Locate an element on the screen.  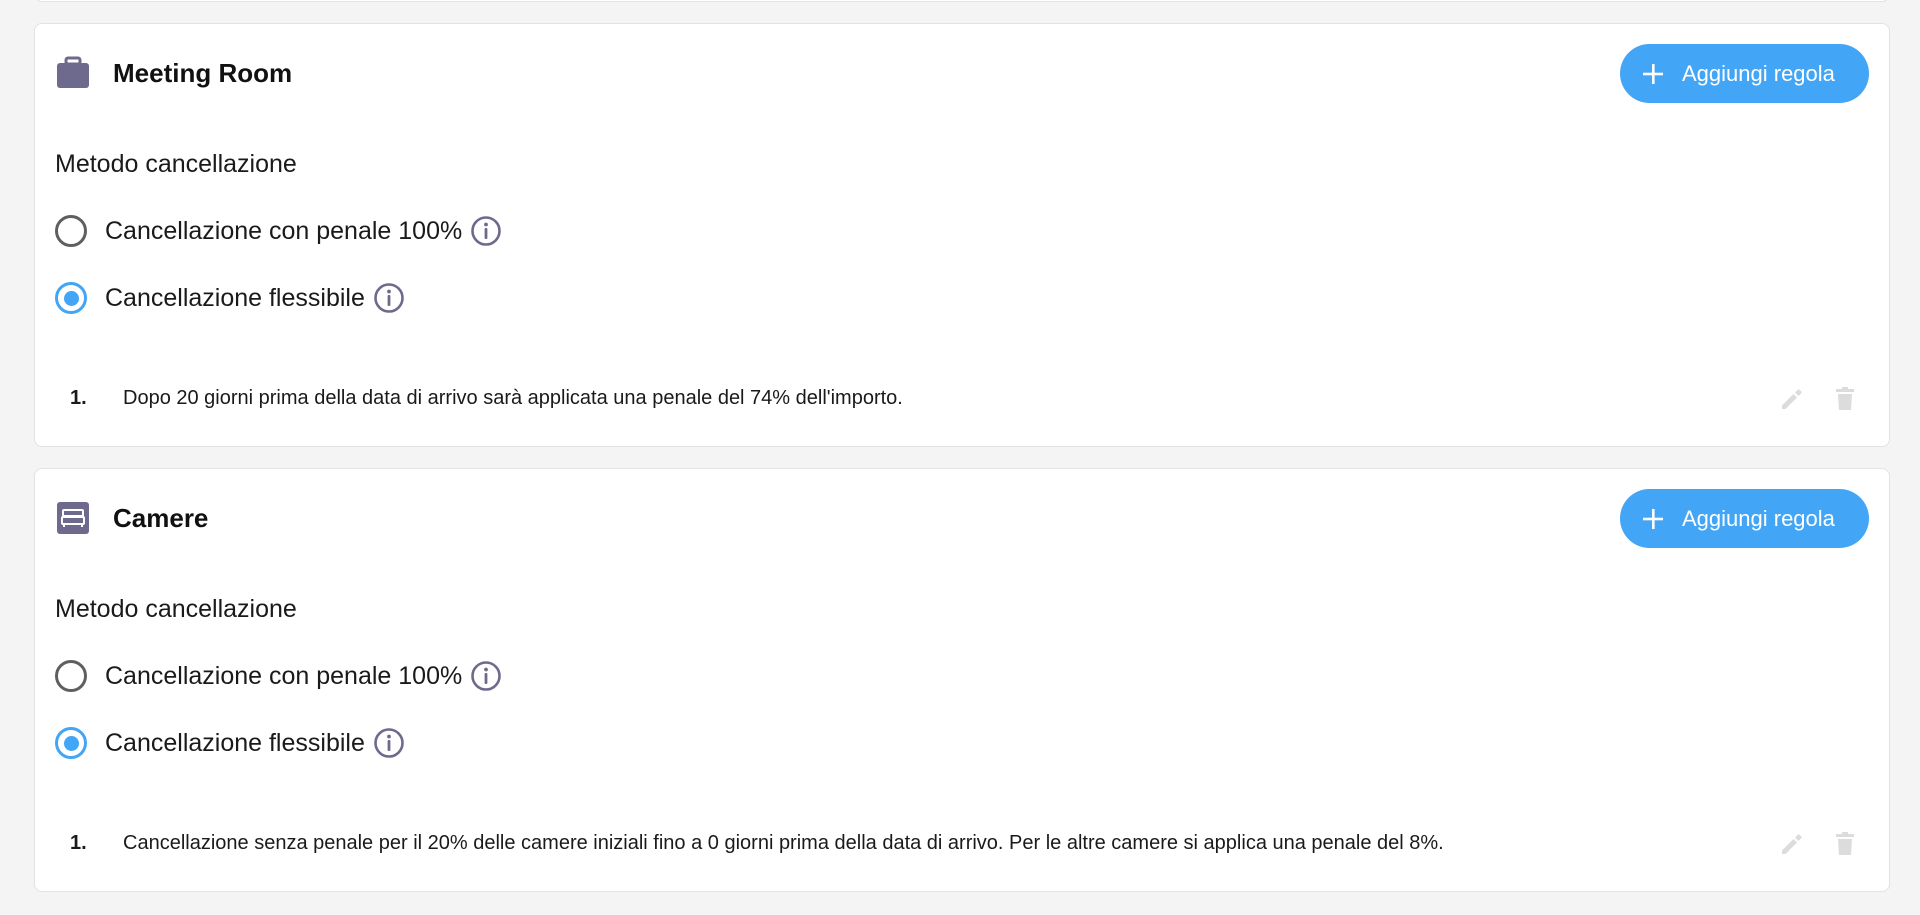
section-title: Meeting Room is located at coordinates (203, 73).